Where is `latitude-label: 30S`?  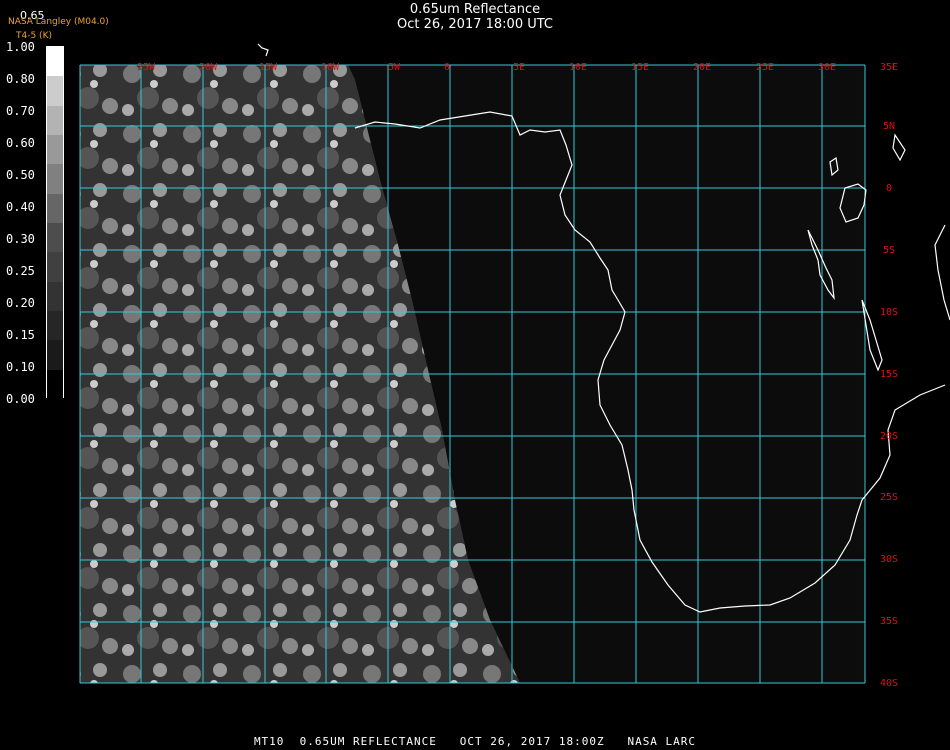
latitude-label: 30S is located at coordinates (889, 559).